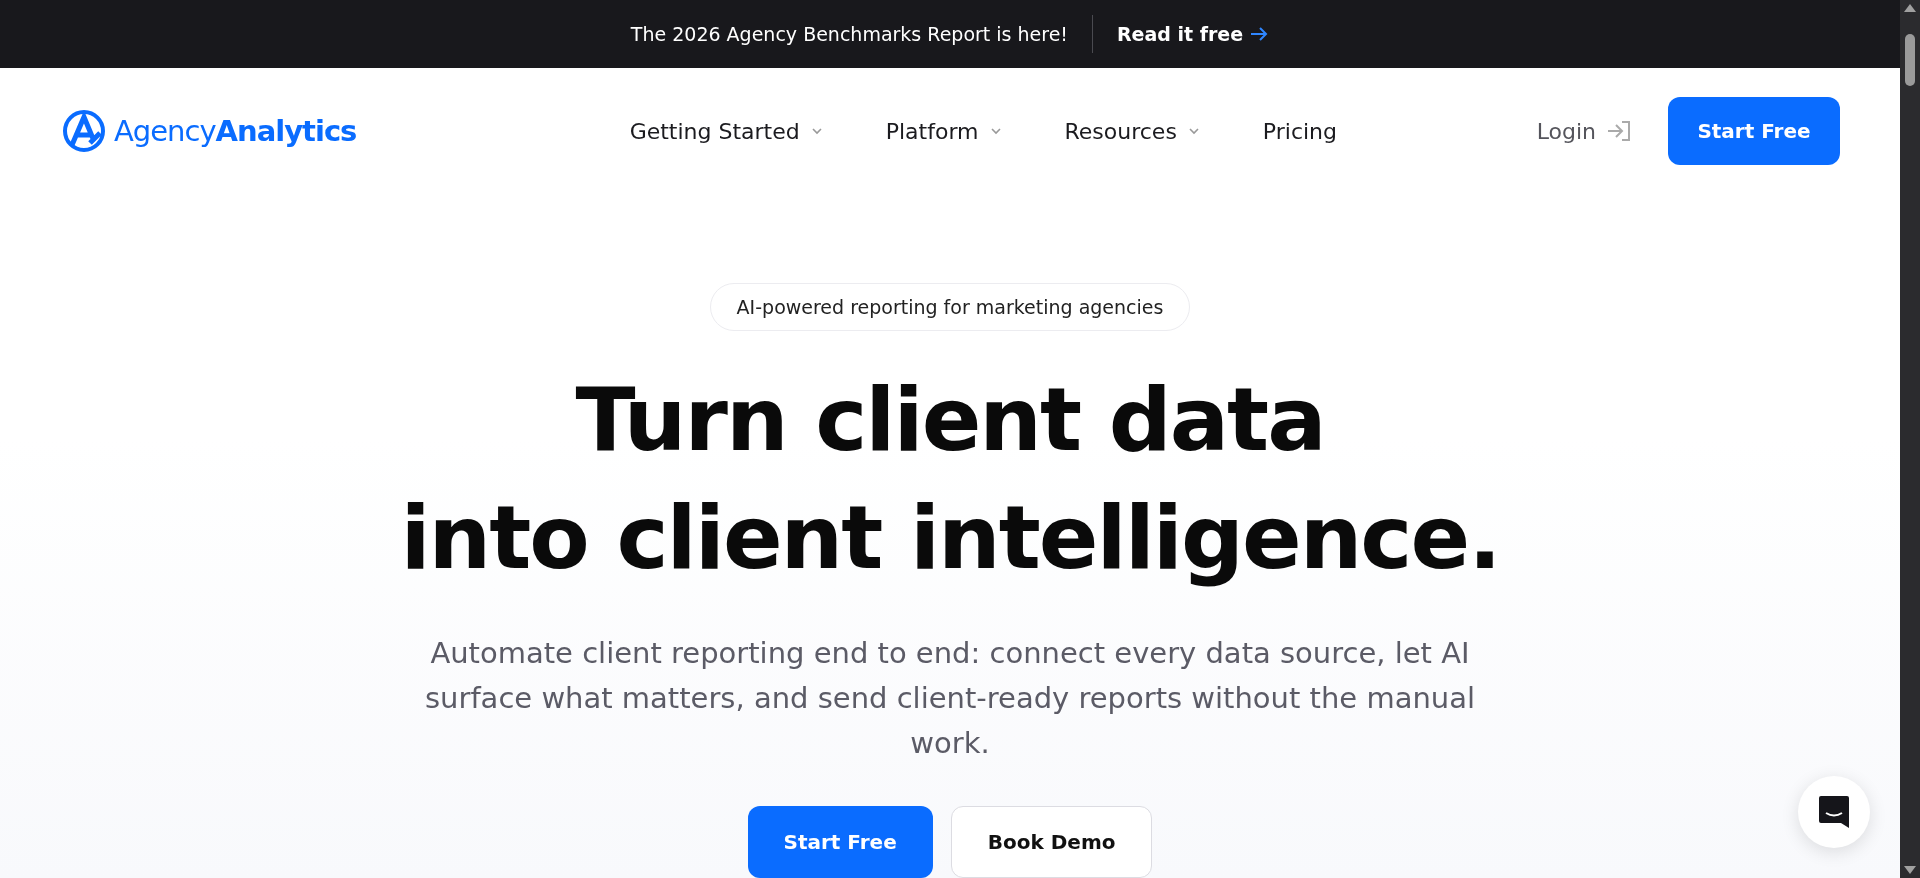  Describe the element at coordinates (1193, 33) in the screenshot. I see `read-report-link: Read it free` at that location.